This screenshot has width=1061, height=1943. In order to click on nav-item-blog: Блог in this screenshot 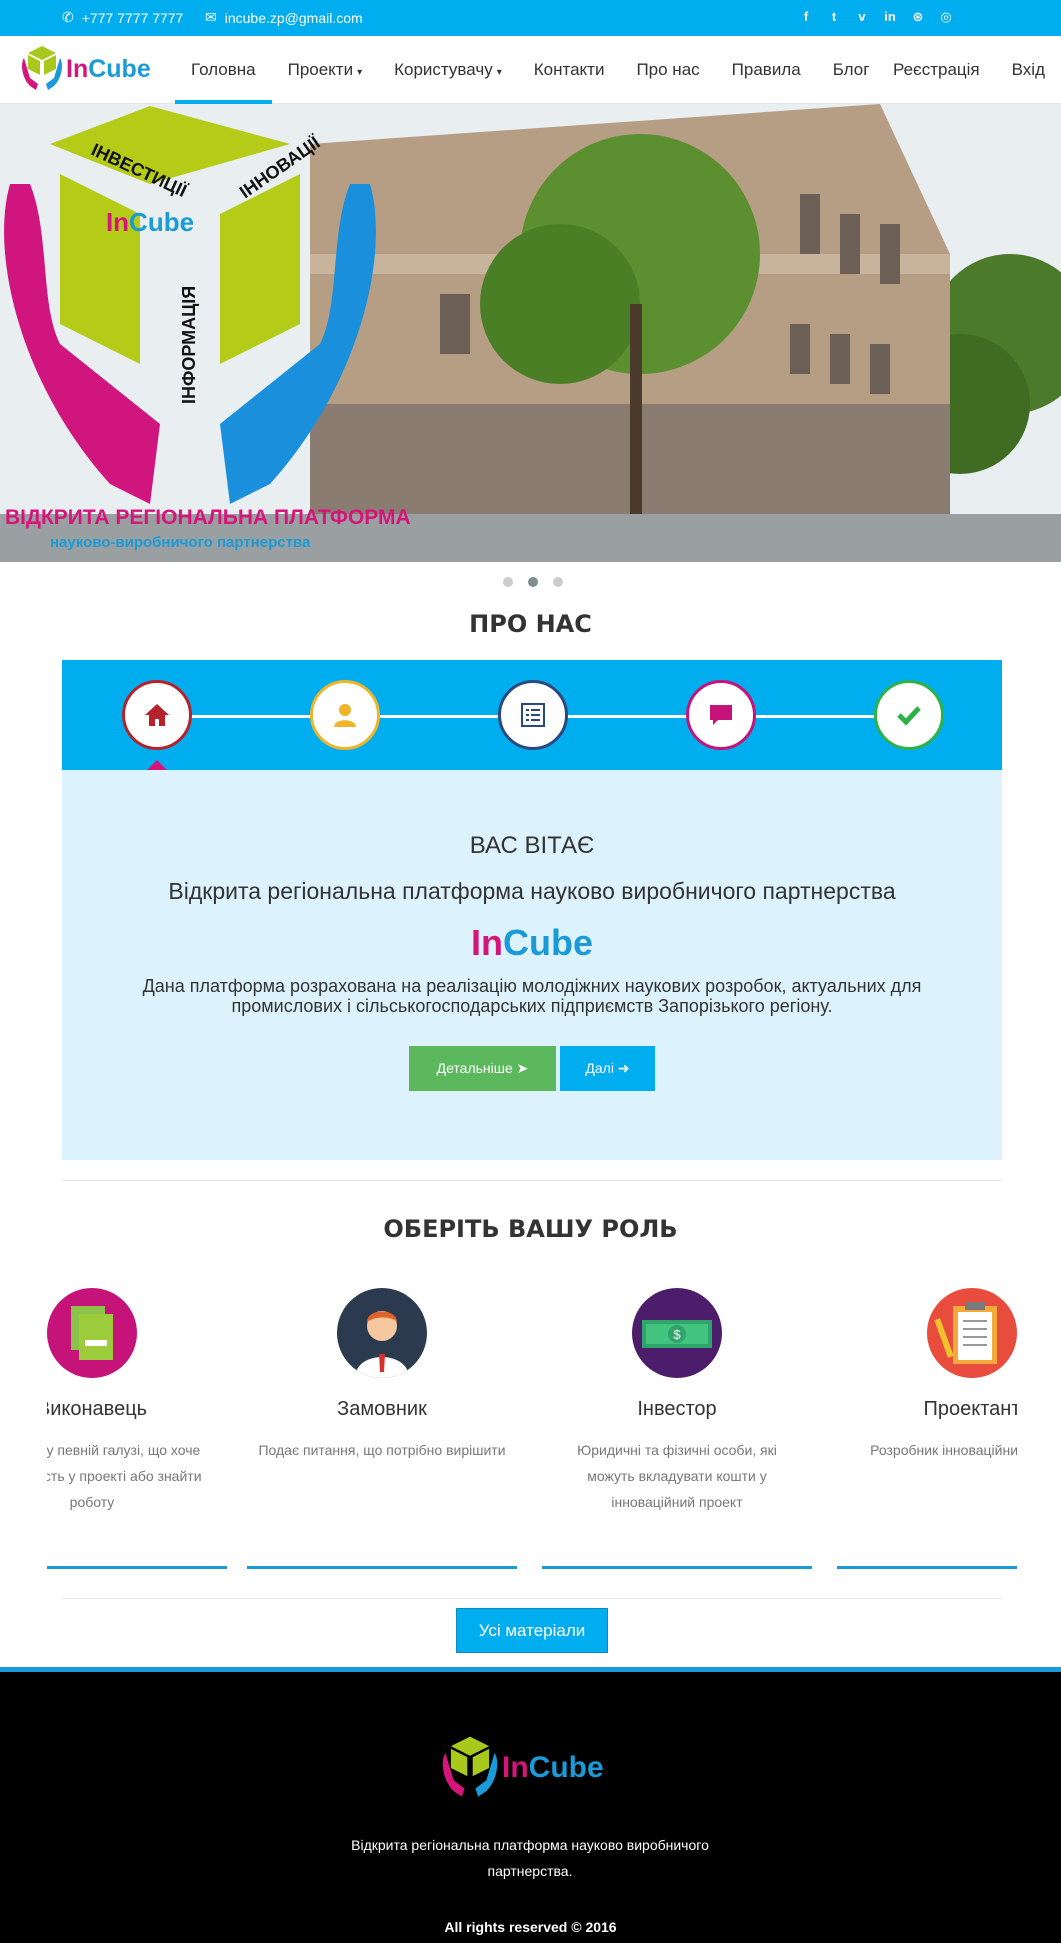, I will do `click(851, 70)`.